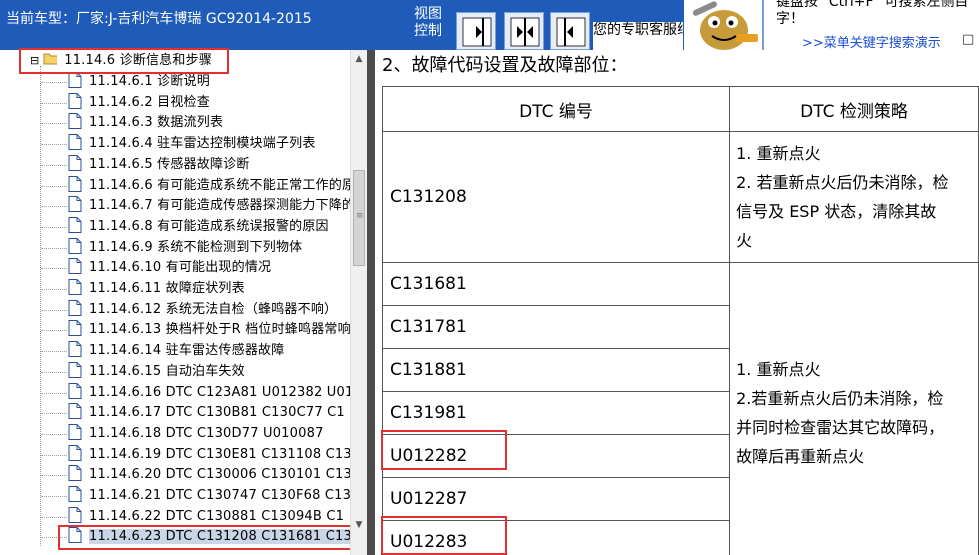 The height and width of the screenshot is (555, 979). Describe the element at coordinates (169, 268) in the screenshot. I see `tree-item: 11.14.6.10 有可能出现的情况` at that location.